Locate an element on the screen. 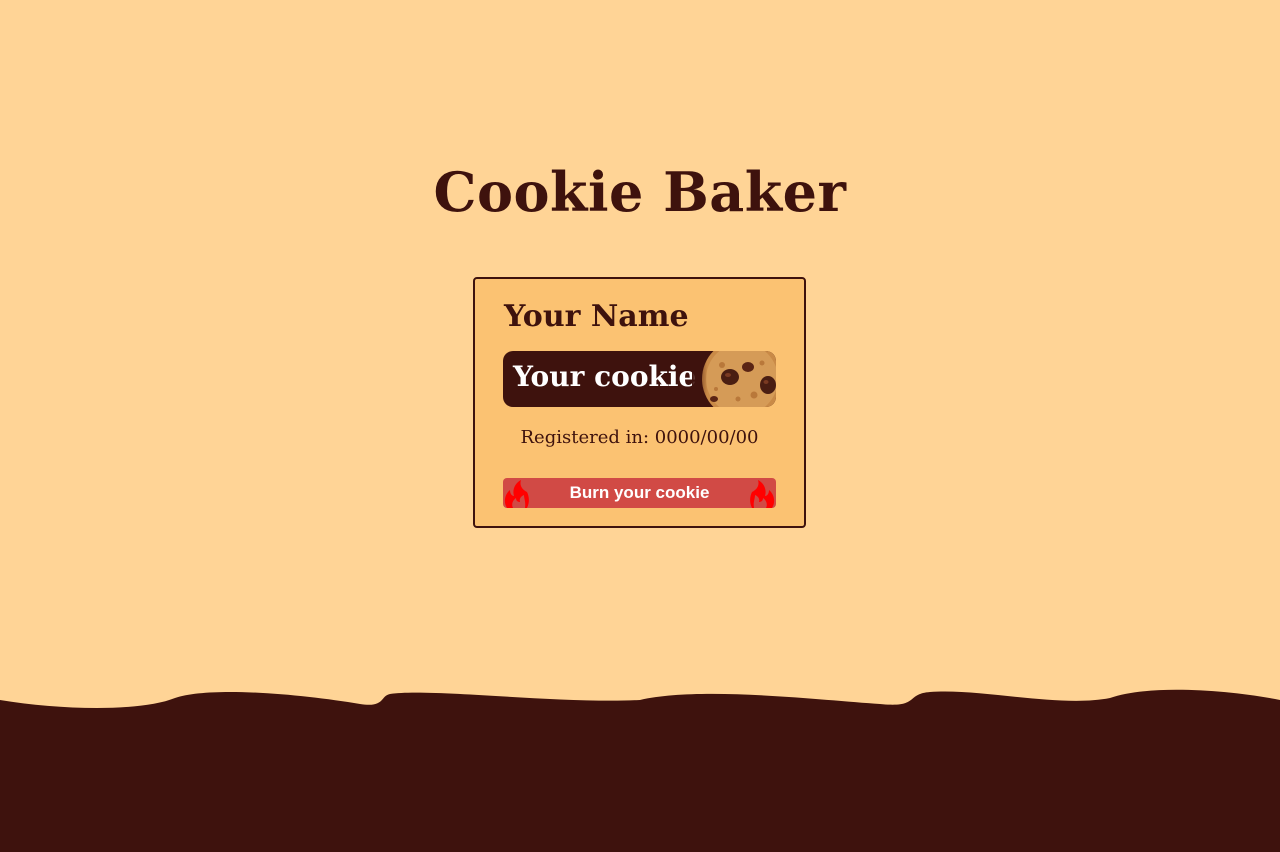 This screenshot has height=852, width=1280. cookie-badge: Your cookie is located at coordinates (639, 379).